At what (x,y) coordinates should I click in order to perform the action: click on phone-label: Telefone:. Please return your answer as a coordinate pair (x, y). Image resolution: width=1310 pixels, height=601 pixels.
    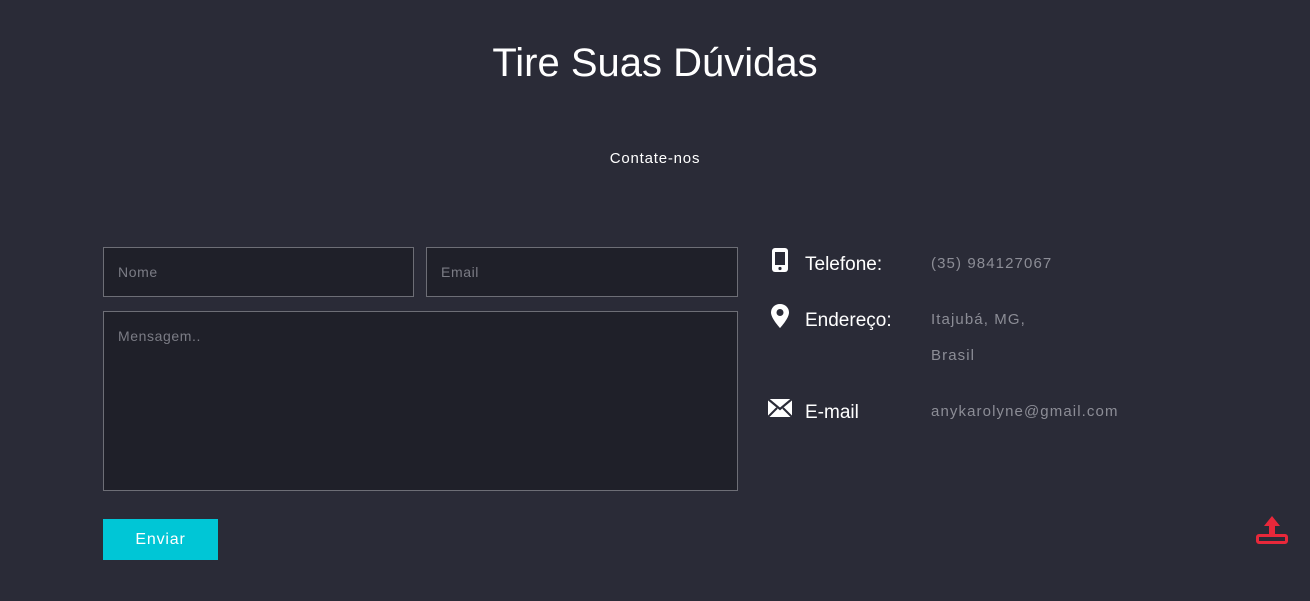
    Looking at the image, I should click on (844, 264).